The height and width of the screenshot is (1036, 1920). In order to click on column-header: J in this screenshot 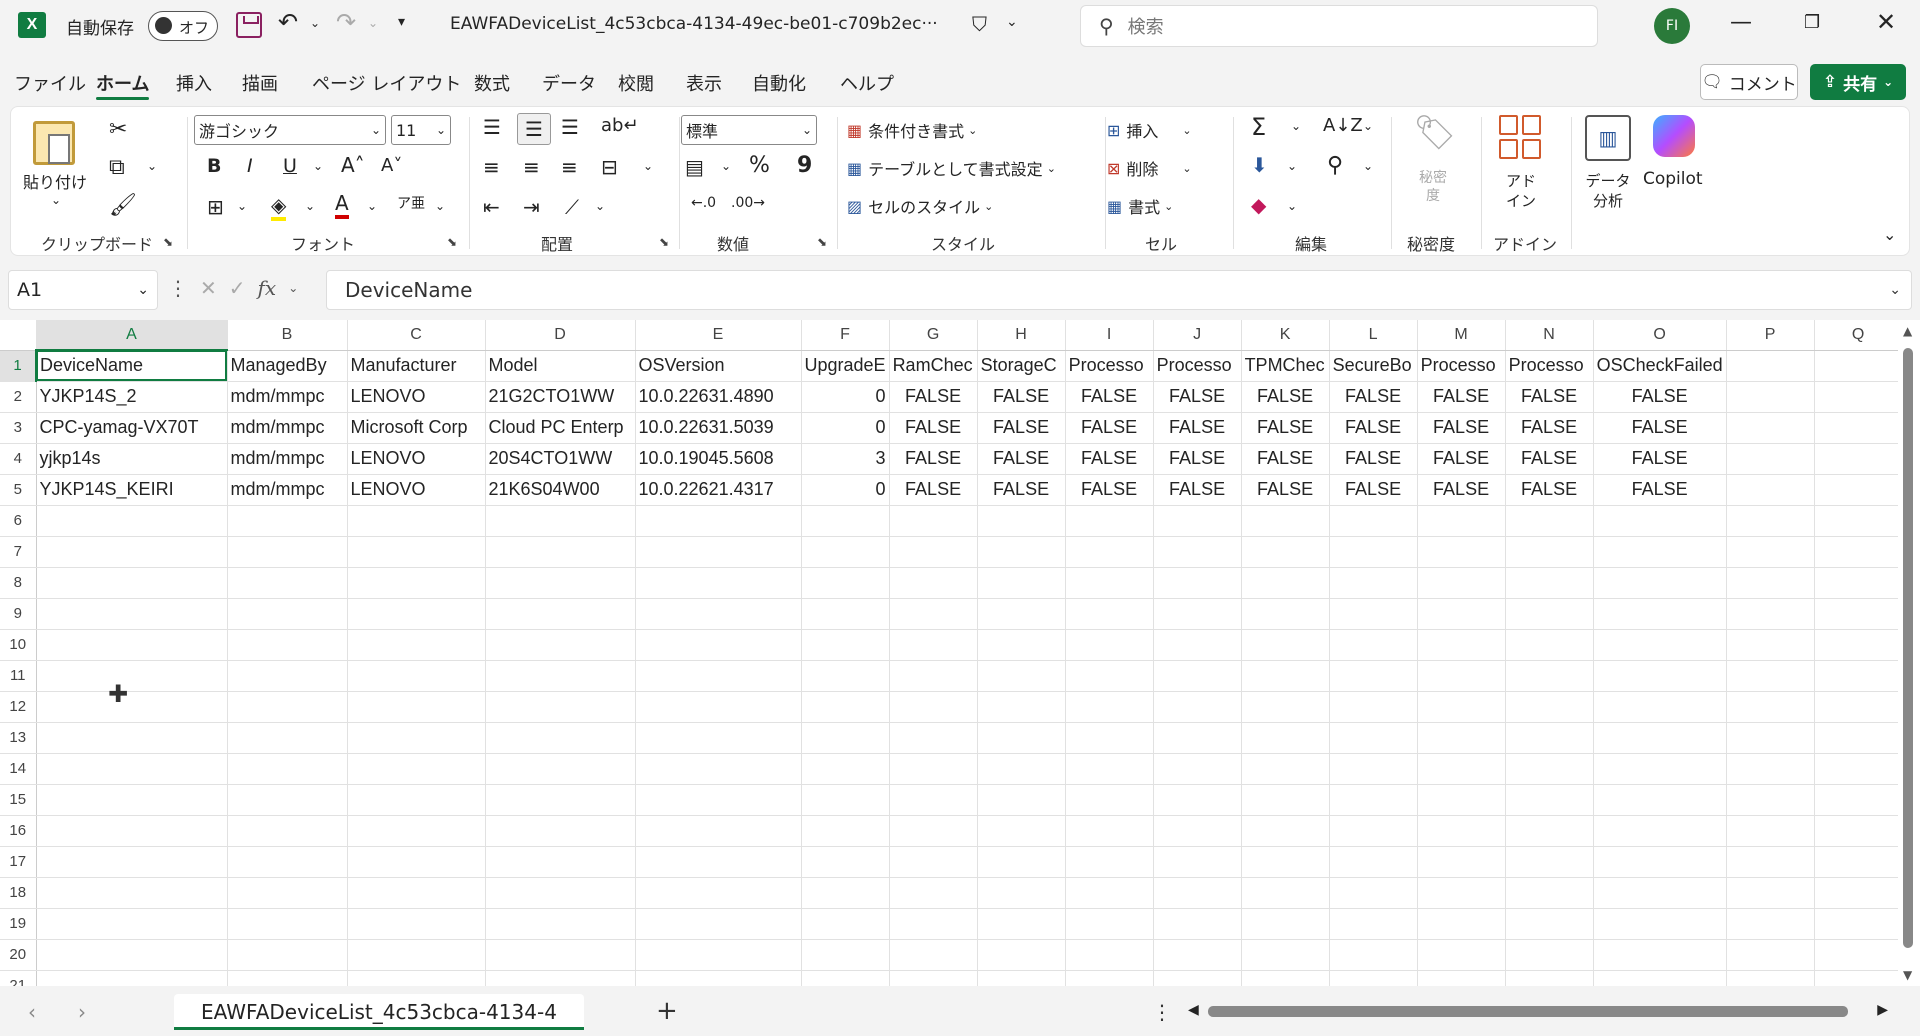, I will do `click(1197, 335)`.